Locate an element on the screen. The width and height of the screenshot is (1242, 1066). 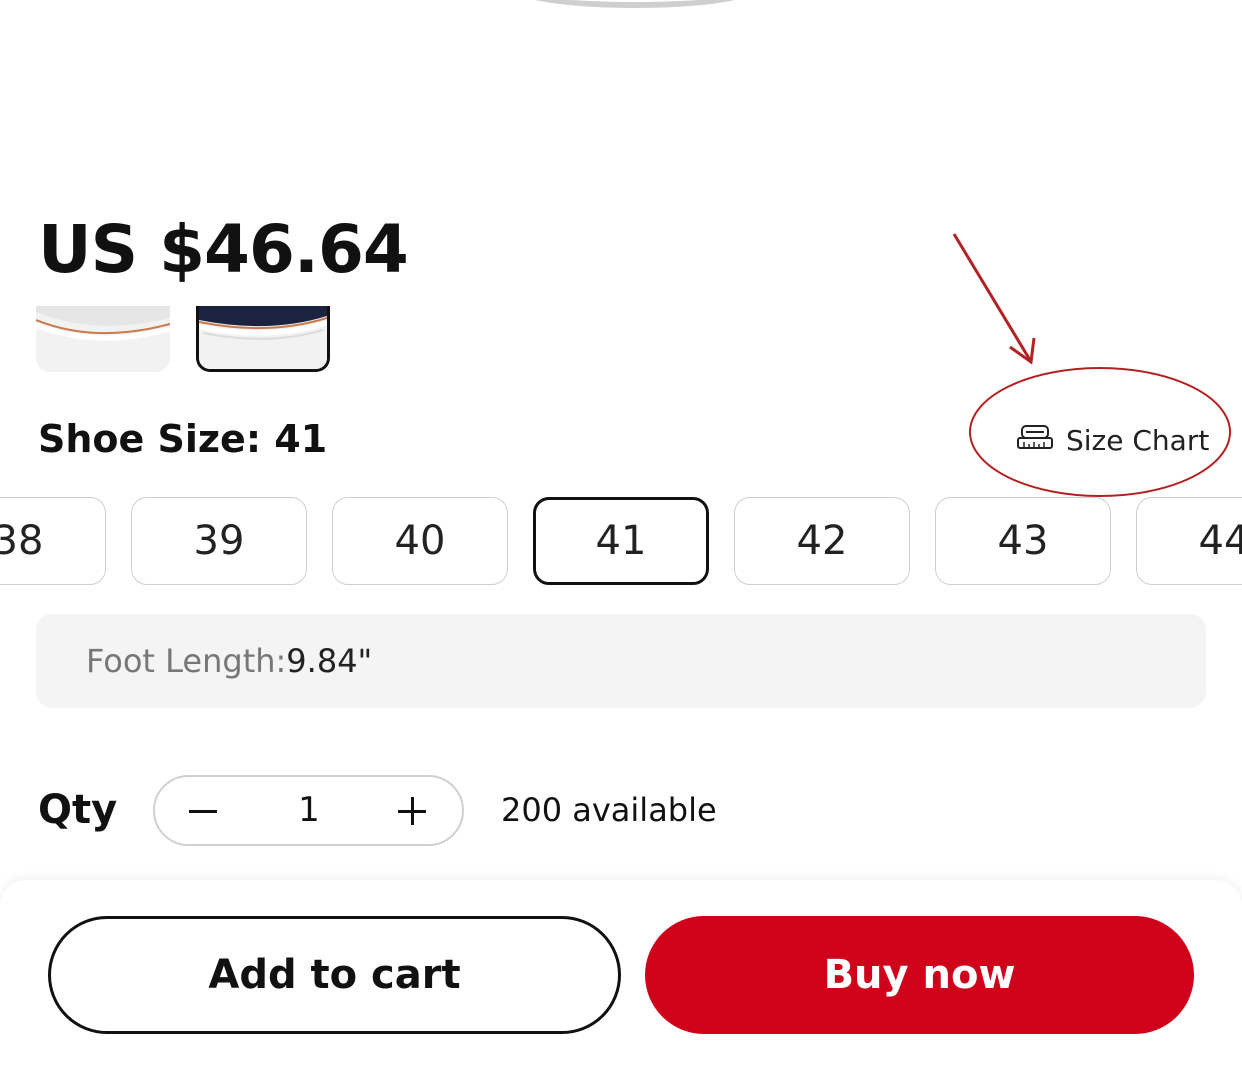
size-chart-label: Size Chart is located at coordinates (1138, 440).